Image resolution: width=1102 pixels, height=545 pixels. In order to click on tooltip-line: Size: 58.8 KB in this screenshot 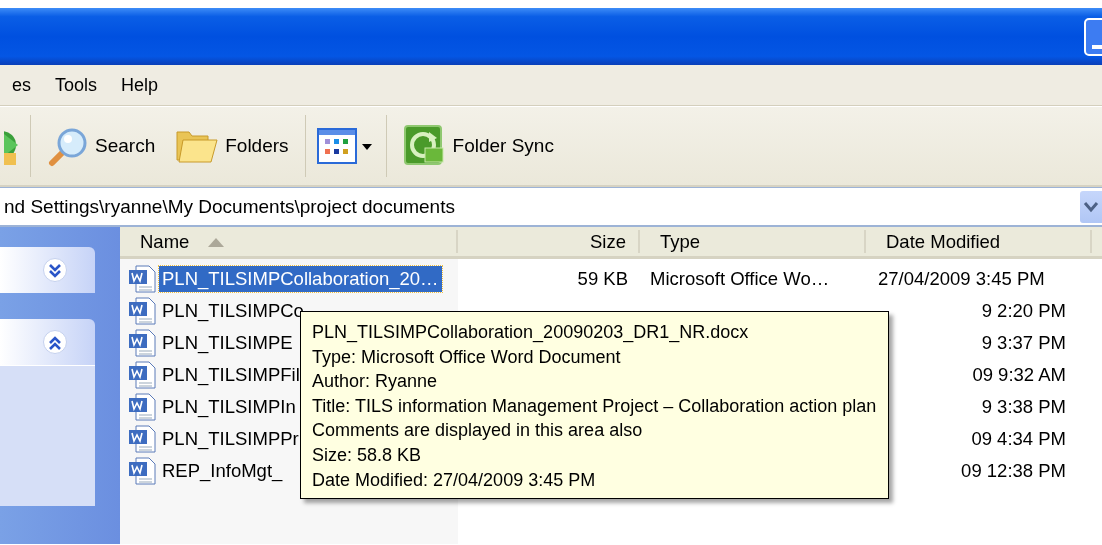, I will do `click(367, 455)`.